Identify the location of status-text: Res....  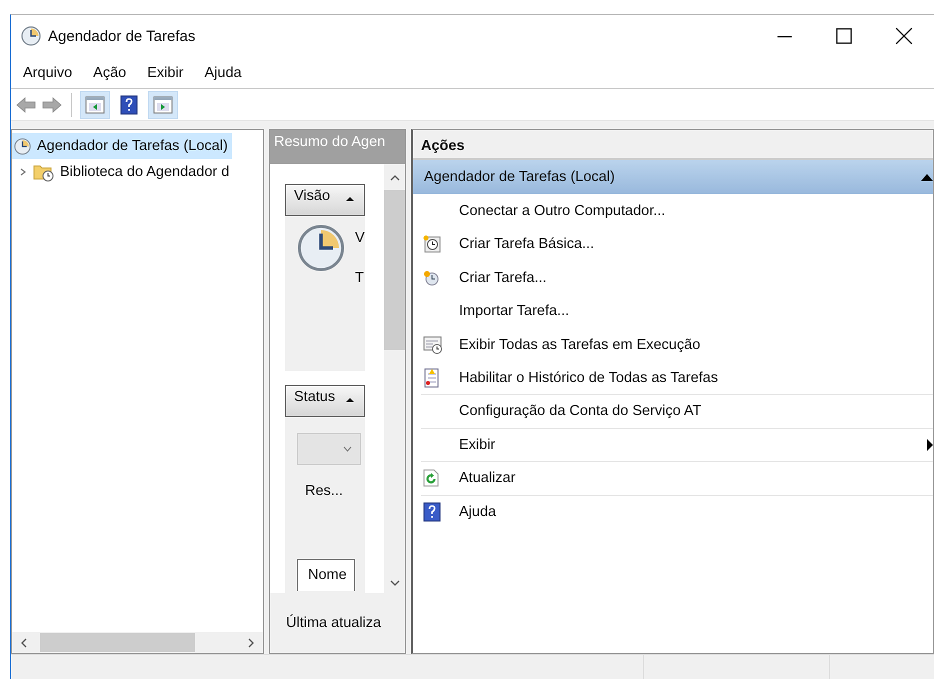
(324, 491).